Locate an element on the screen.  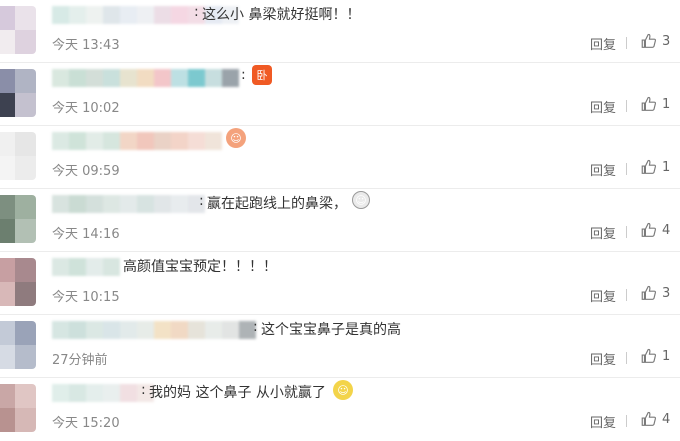
comment-time: 今天 09:59 is located at coordinates (86, 171).